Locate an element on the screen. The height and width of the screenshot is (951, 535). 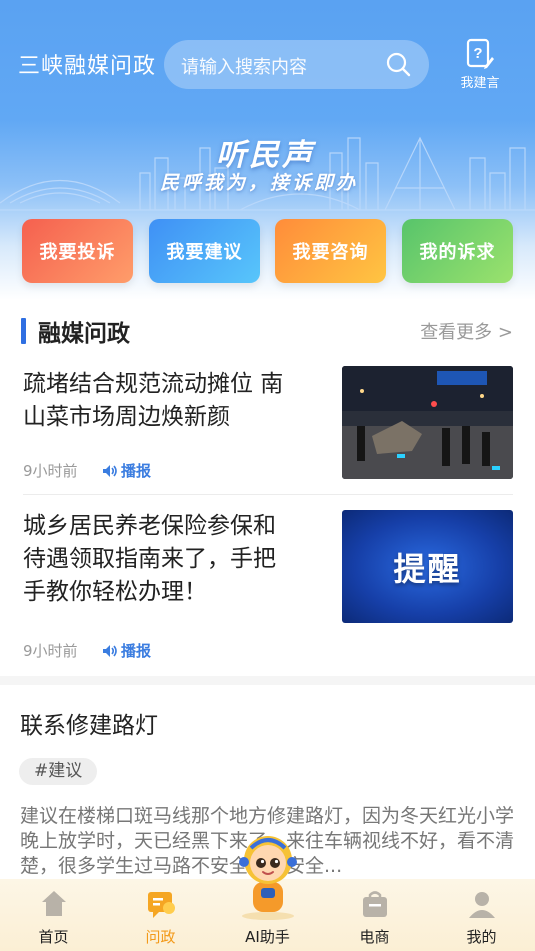
news-item-2-image: 提醒 is located at coordinates (427, 566).